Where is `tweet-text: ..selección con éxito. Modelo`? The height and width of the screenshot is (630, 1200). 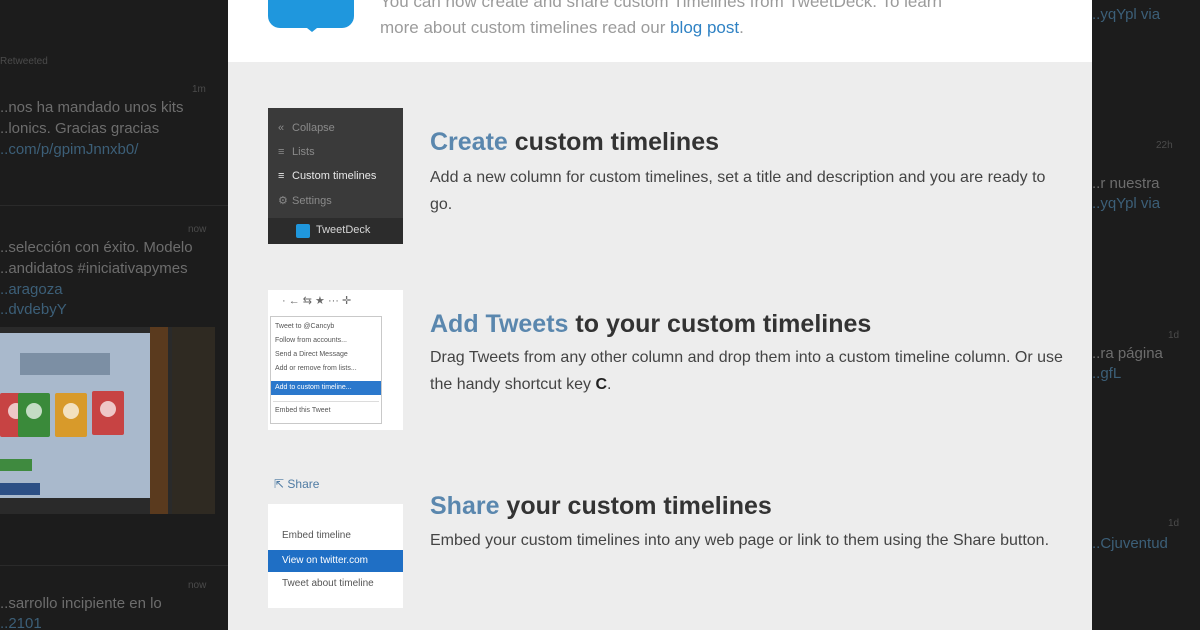 tweet-text: ..selección con éxito. Modelo is located at coordinates (96, 247).